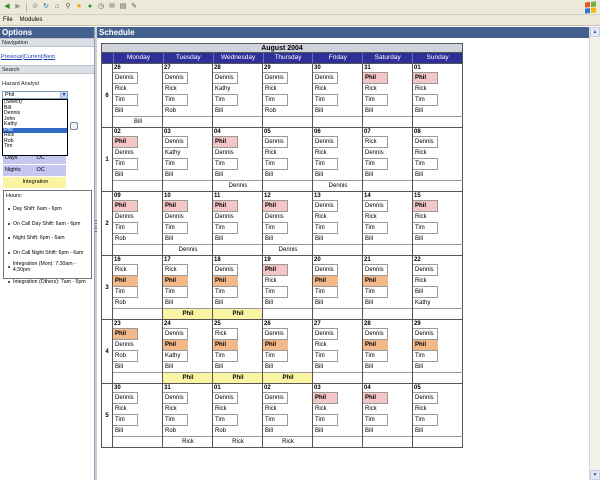  What do you see at coordinates (188, 441) in the screenshot?
I see `integration-slot: Rick` at bounding box center [188, 441].